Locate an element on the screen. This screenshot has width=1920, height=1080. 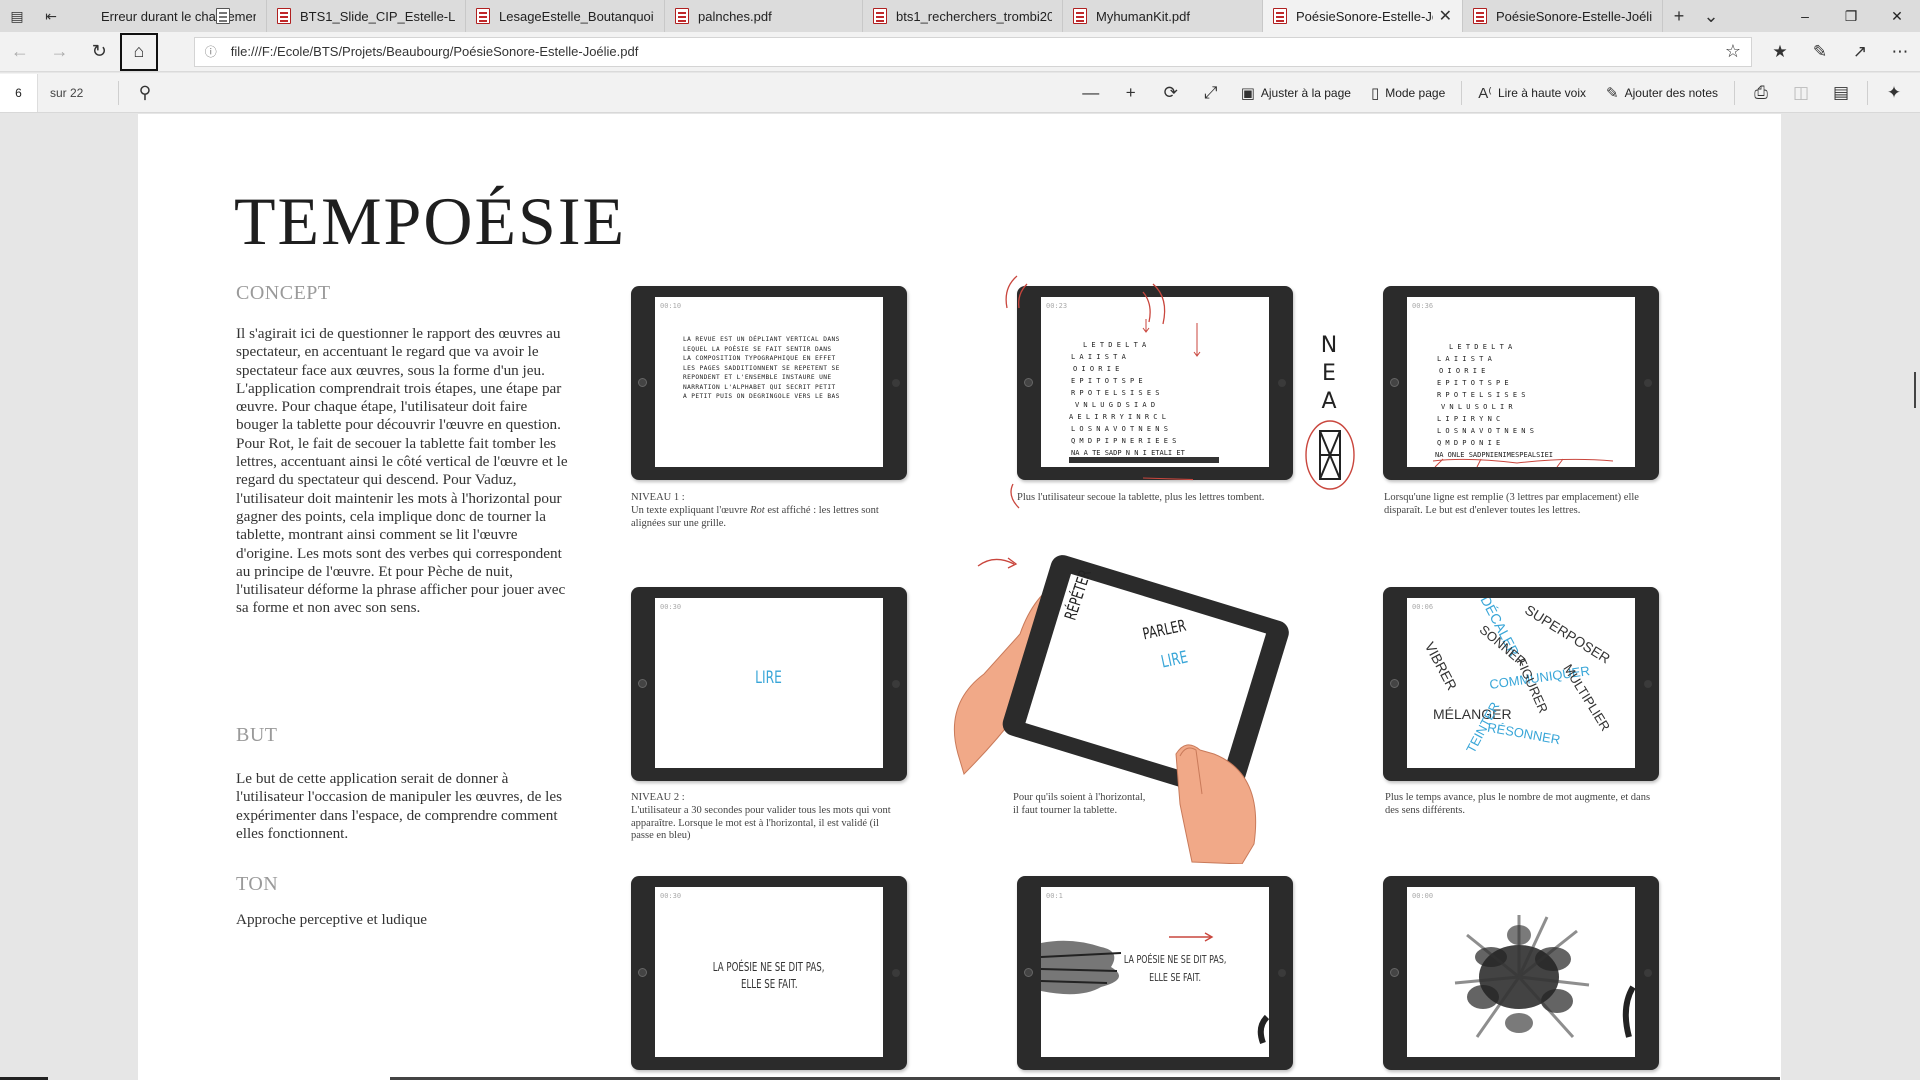
shake-motion-lines is located at coordinates (1099, 392).